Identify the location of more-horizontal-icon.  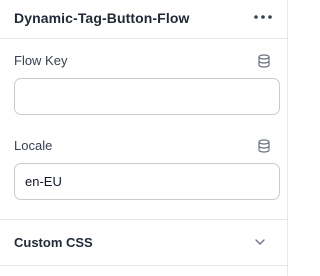
(263, 17).